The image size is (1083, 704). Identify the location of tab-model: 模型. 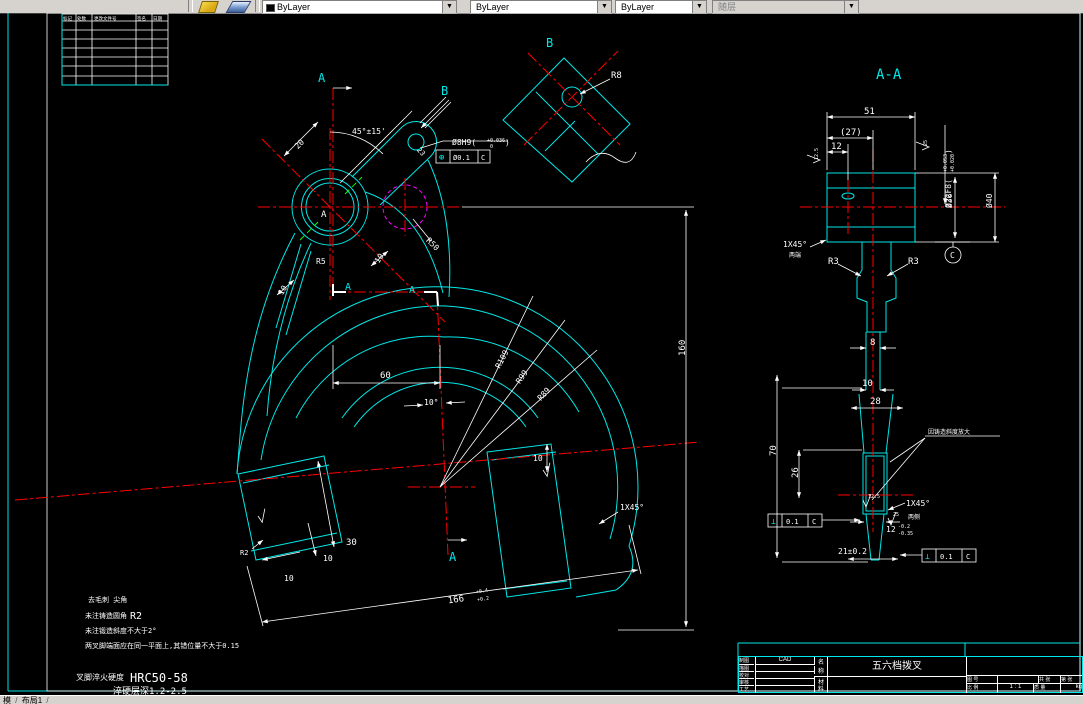
(5, 700).